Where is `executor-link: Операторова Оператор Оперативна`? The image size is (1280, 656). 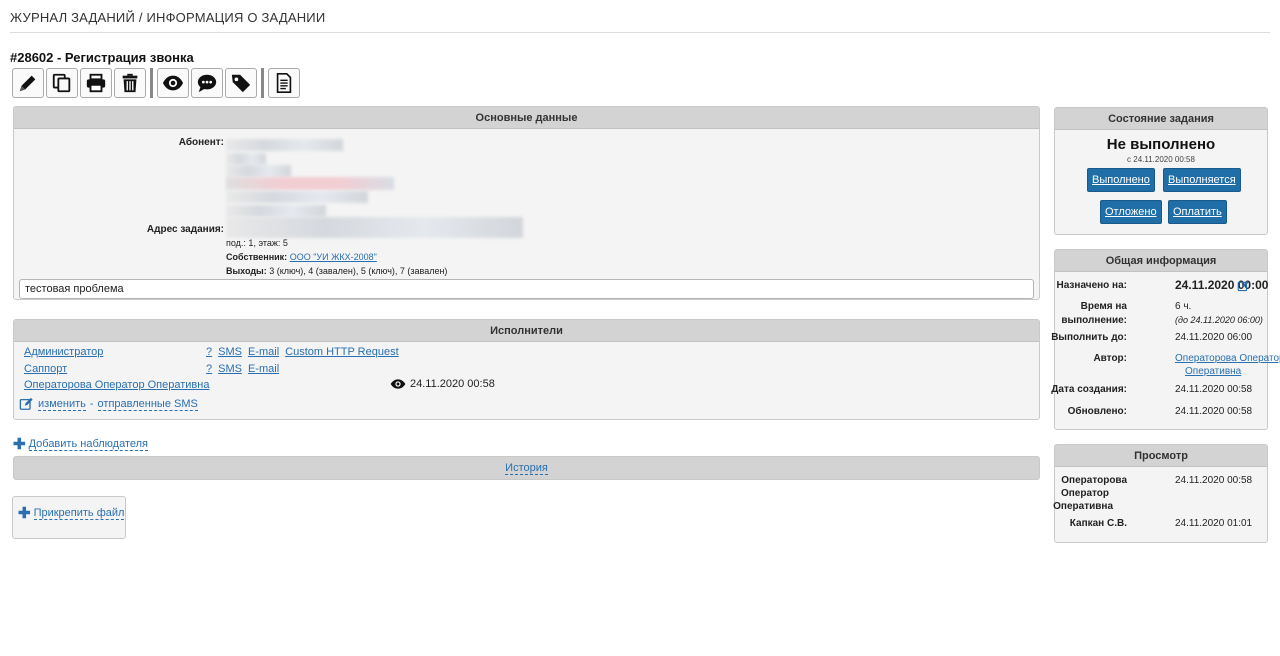
executor-link: Операторова Оператор Оперативна is located at coordinates (116, 385).